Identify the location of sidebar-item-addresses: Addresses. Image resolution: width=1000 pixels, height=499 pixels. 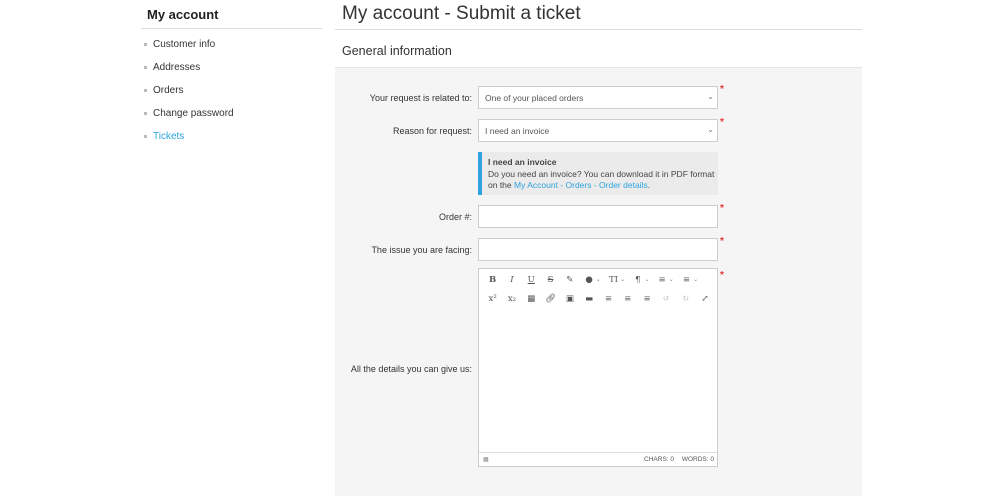
(231, 69).